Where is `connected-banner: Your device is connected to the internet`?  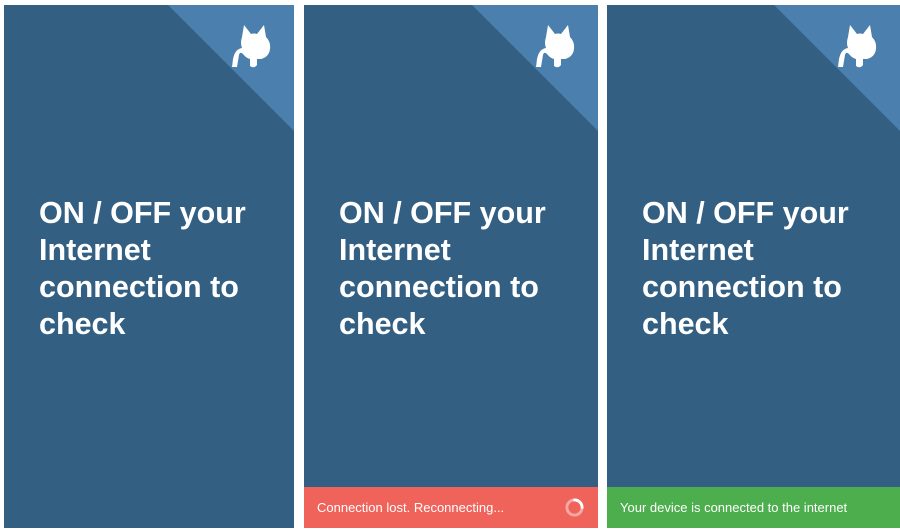
connected-banner: Your device is connected to the internet is located at coordinates (753, 507).